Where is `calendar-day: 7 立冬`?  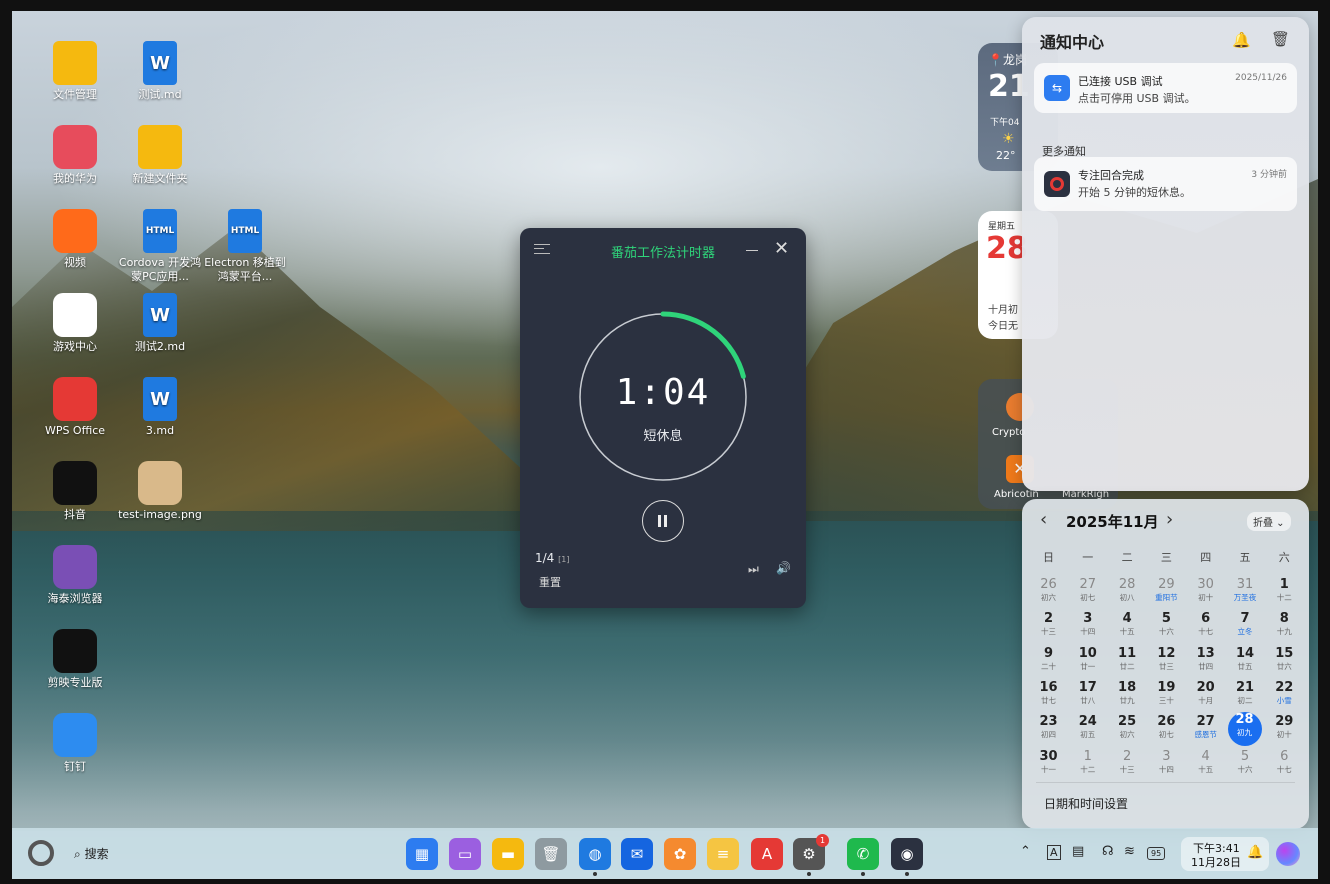 calendar-day: 7 立冬 is located at coordinates (1245, 627).